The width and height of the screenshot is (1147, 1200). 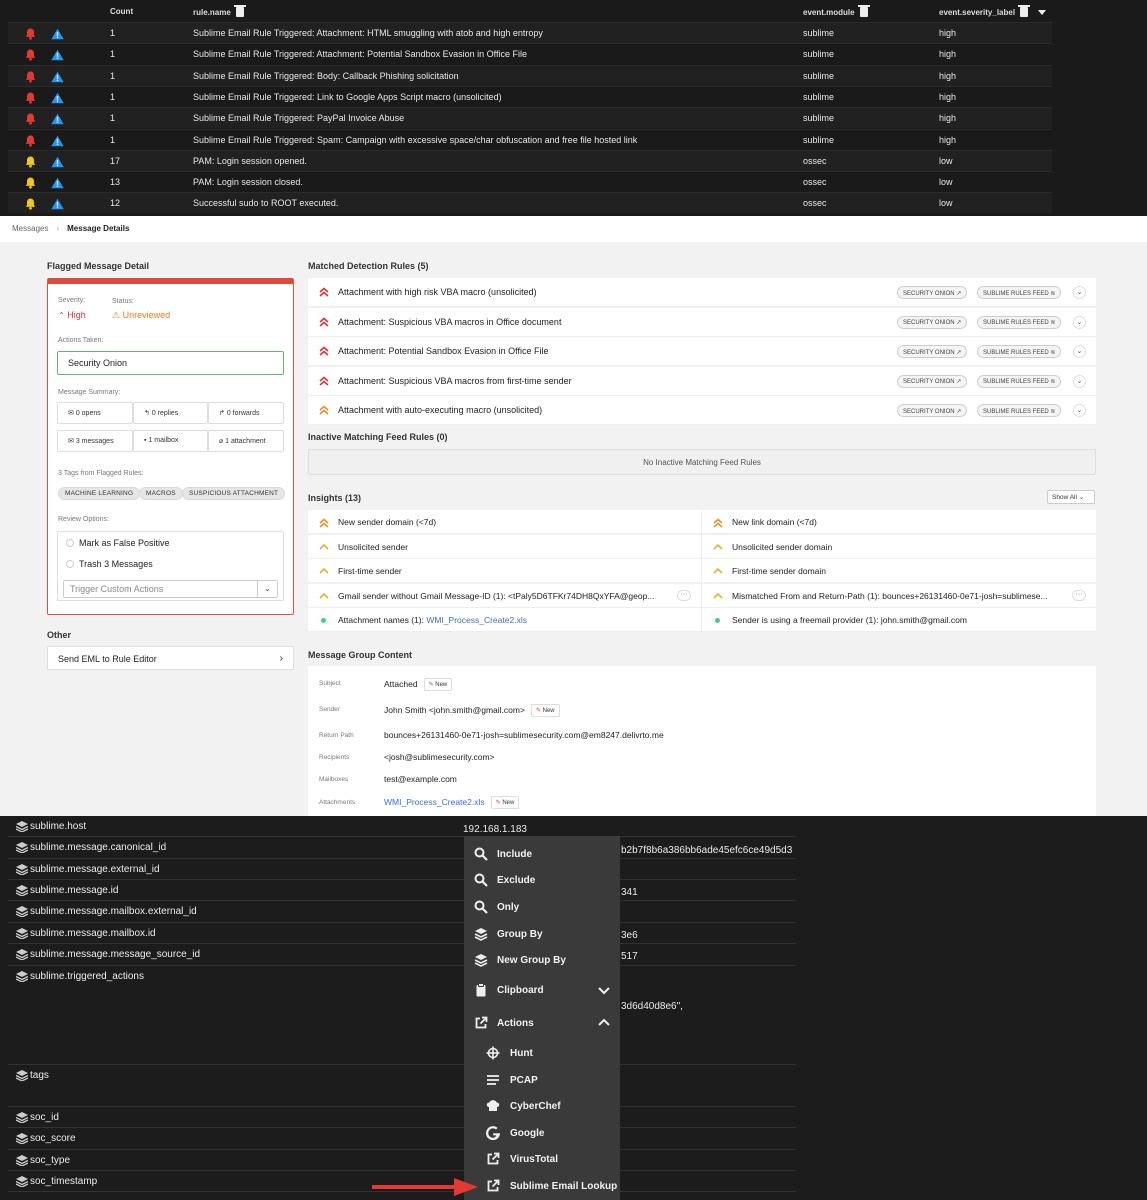 I want to click on menu-item-exclude: Exclude, so click(x=542, y=880).